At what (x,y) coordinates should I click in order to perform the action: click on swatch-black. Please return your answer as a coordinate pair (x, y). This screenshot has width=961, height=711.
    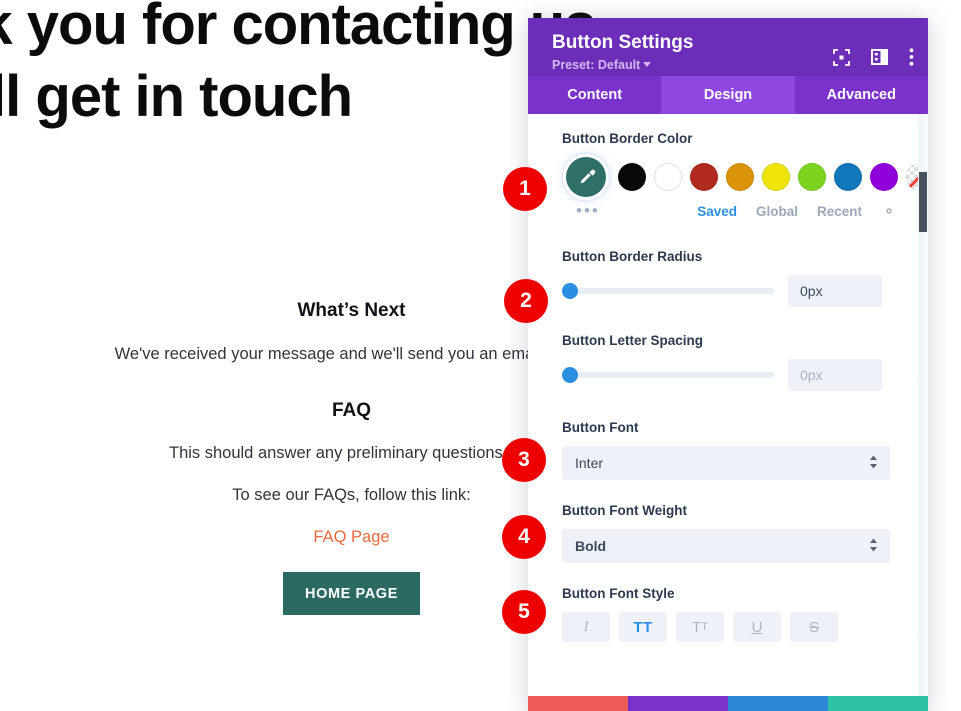
    Looking at the image, I should click on (632, 177).